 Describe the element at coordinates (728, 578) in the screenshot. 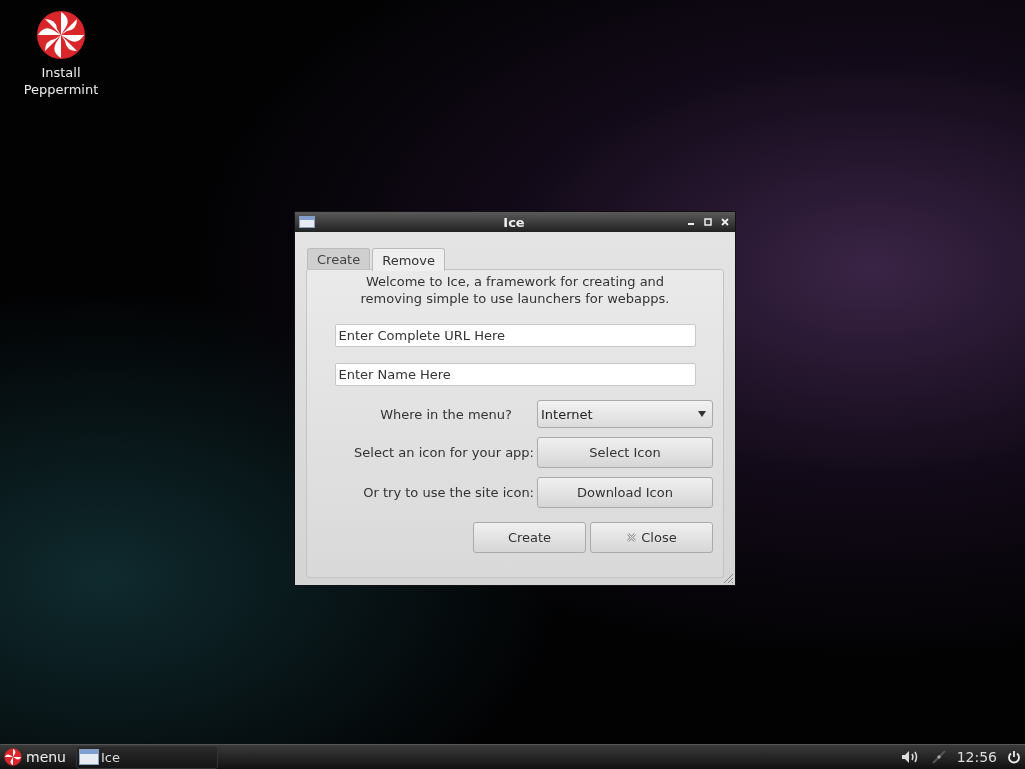

I see `resize-grip-icon` at that location.